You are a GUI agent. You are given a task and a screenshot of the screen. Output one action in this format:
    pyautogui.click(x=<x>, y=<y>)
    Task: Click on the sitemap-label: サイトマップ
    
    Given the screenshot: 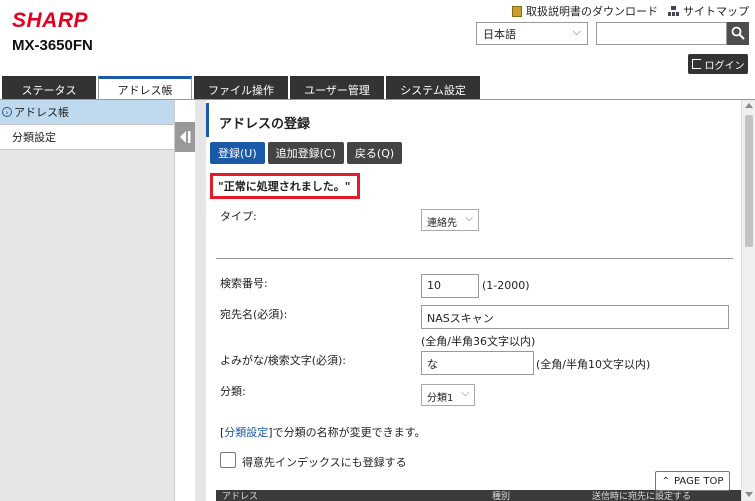 What is the action you would take?
    pyautogui.click(x=716, y=11)
    